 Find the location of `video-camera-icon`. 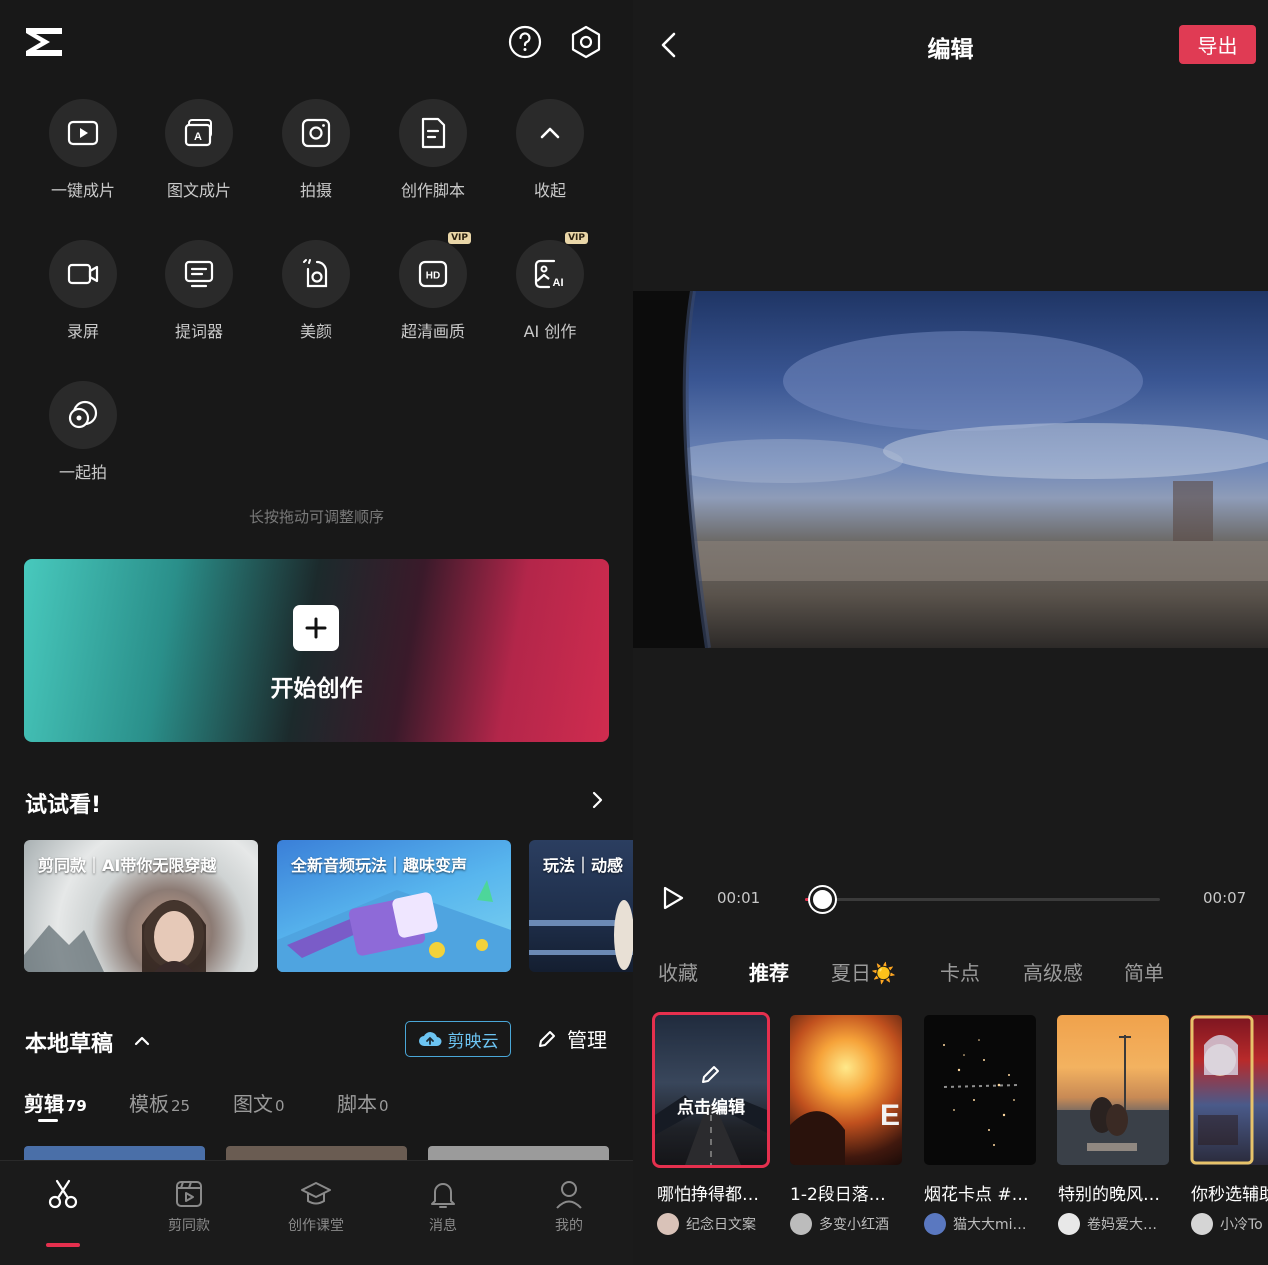

video-camera-icon is located at coordinates (83, 274).